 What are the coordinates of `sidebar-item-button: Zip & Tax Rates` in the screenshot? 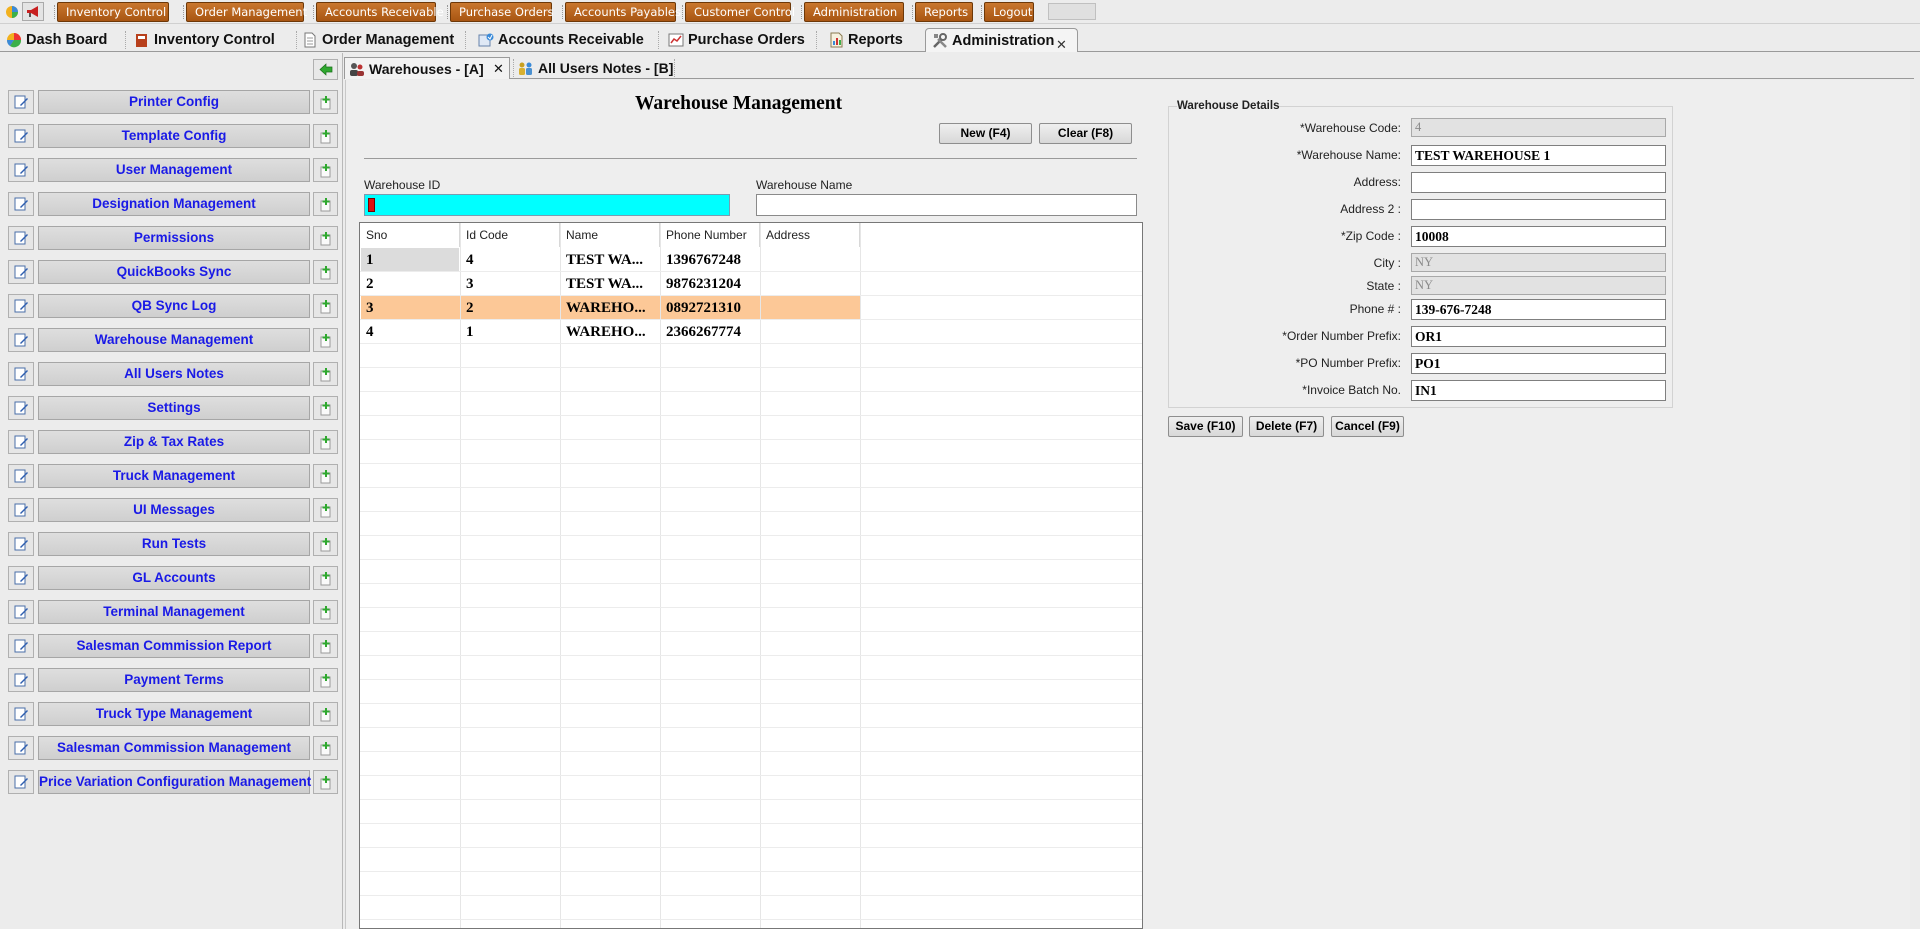 It's located at (174, 442).